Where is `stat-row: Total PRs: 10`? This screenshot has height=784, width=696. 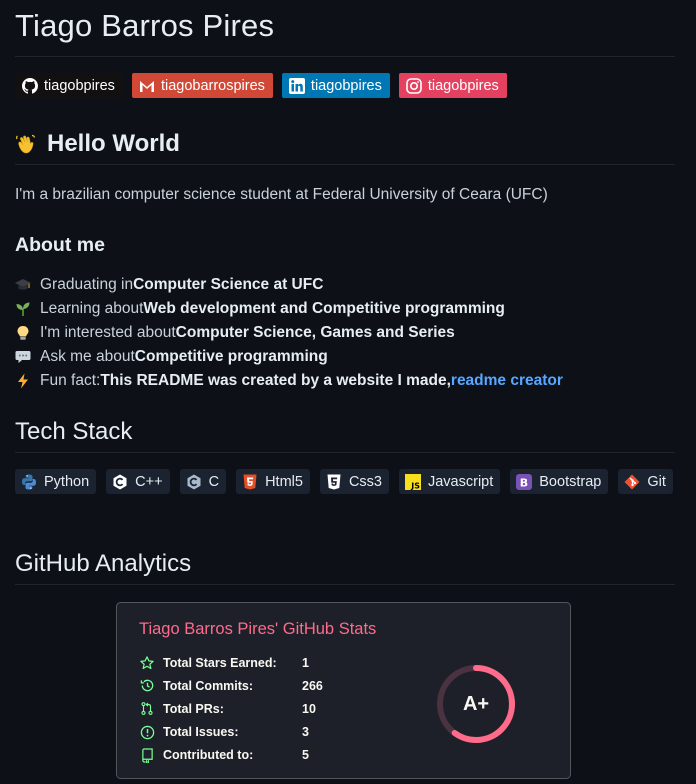 stat-row: Total PRs: 10 is located at coordinates (231, 708).